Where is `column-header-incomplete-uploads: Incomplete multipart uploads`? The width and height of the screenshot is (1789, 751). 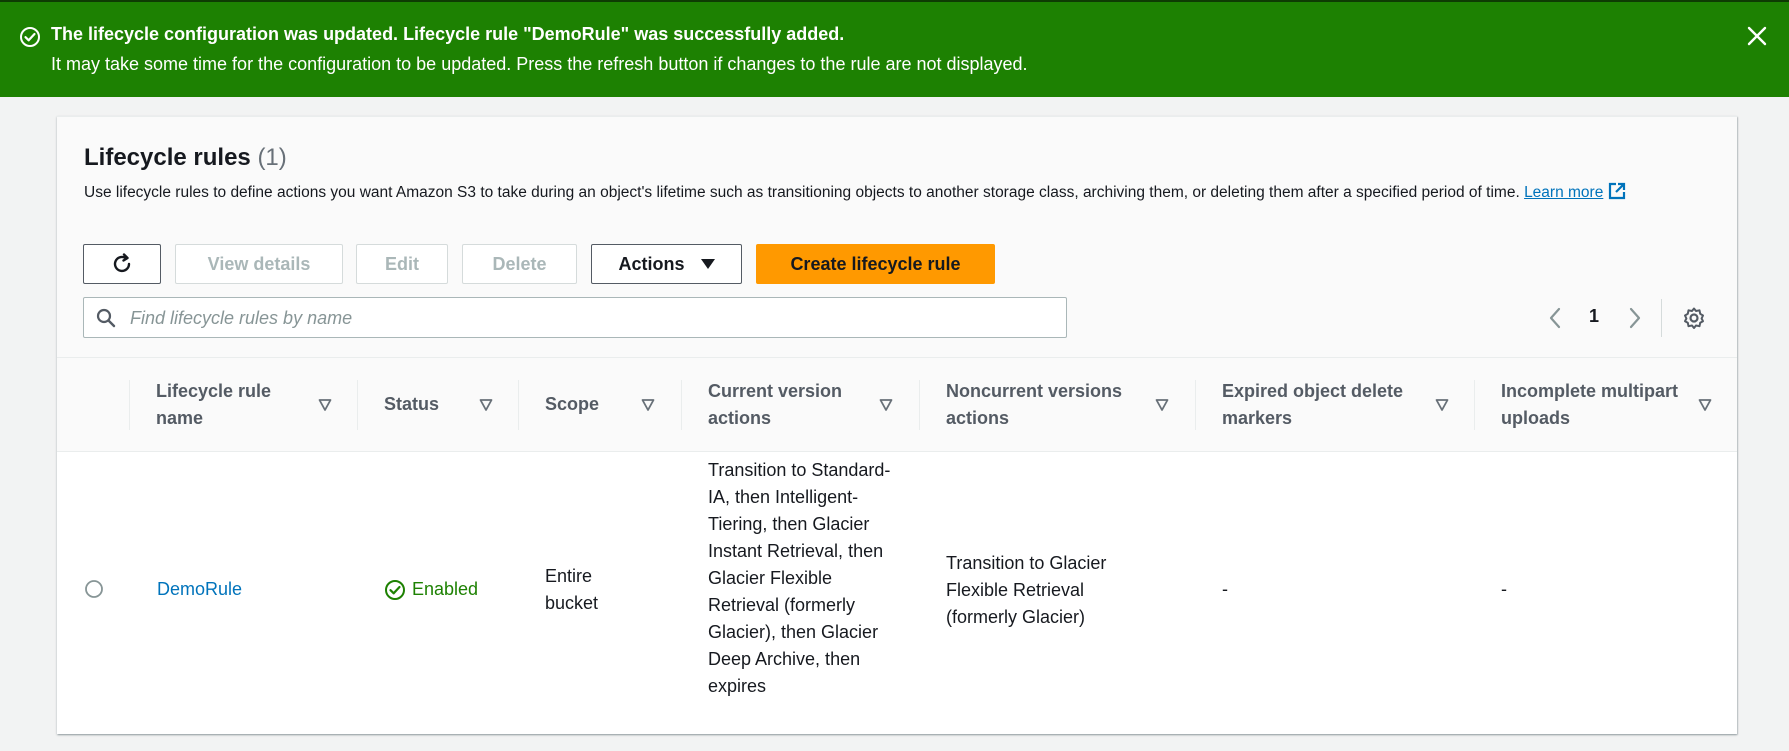 column-header-incomplete-uploads: Incomplete multipart uploads is located at coordinates (1605, 405).